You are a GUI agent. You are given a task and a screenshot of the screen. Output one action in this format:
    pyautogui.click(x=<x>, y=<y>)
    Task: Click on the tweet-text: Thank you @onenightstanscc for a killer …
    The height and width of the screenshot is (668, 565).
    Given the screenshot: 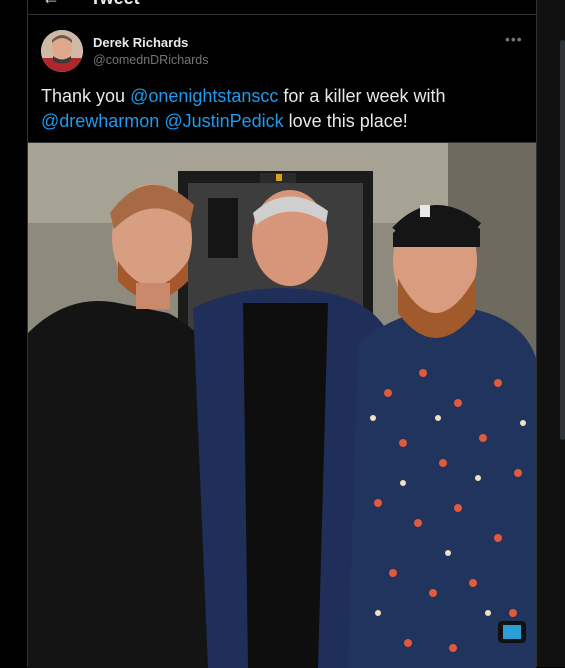 What is the action you would take?
    pyautogui.click(x=281, y=109)
    